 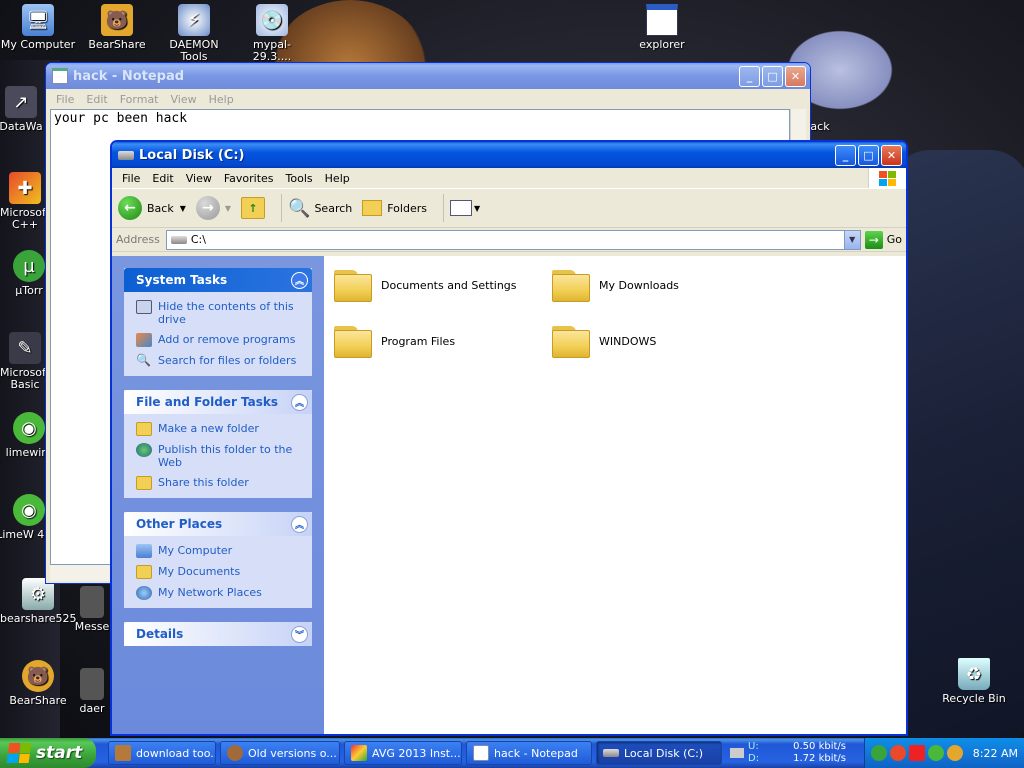 I want to click on desktop-icon-daemon: daer, so click(x=92, y=691).